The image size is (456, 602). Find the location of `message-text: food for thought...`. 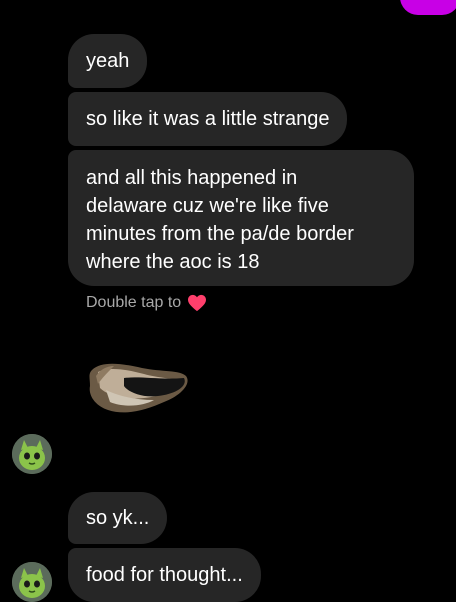

message-text: food for thought... is located at coordinates (164, 575).